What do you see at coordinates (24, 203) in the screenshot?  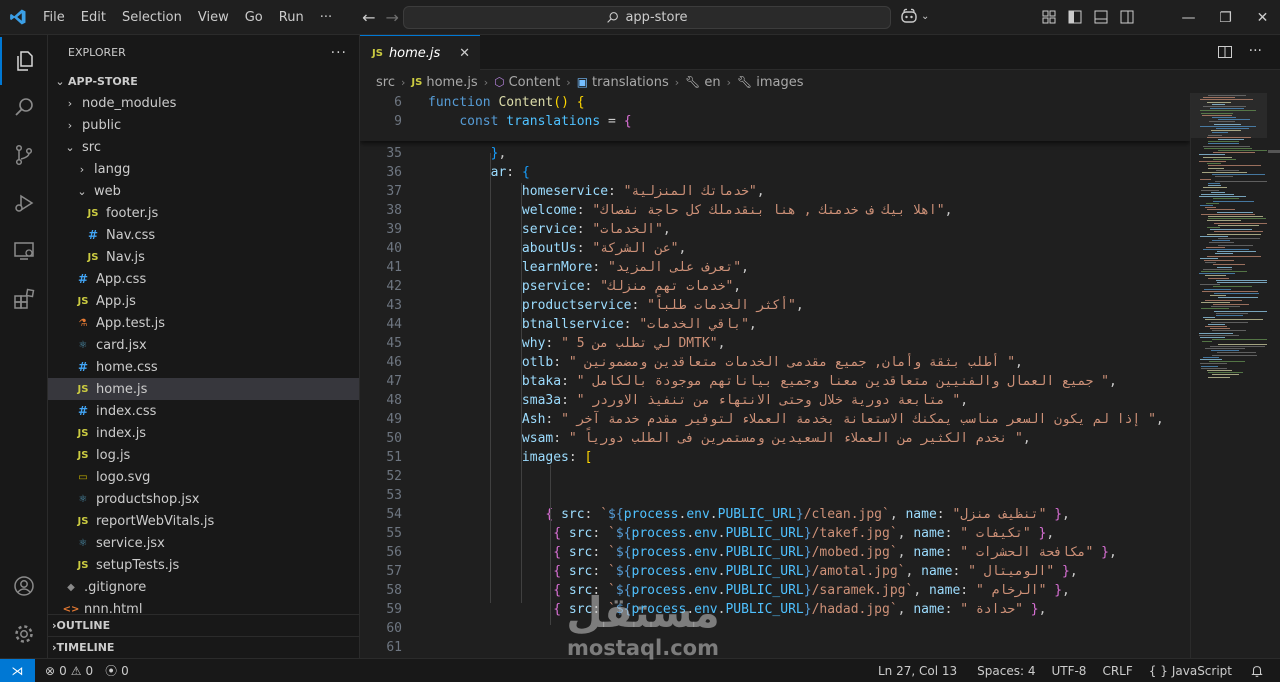 I see `run-debug-icon` at bounding box center [24, 203].